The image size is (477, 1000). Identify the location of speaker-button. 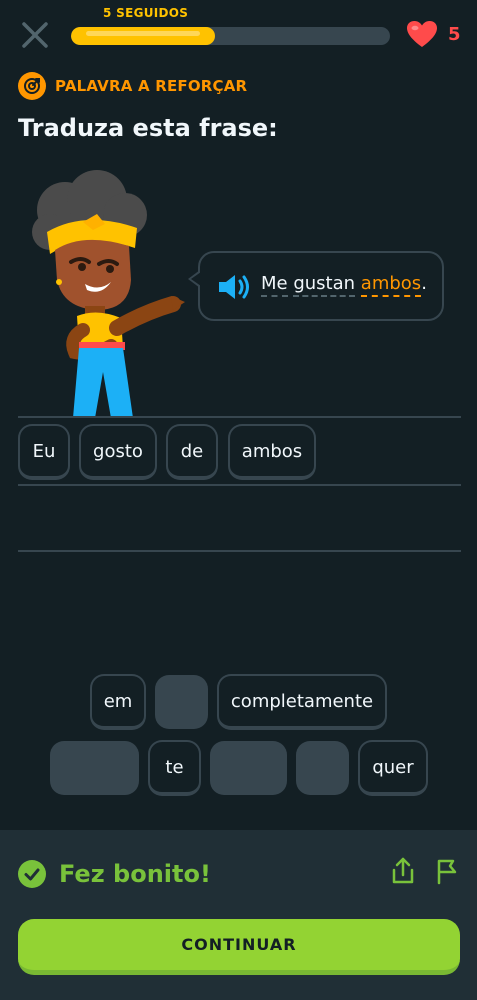
(234, 289).